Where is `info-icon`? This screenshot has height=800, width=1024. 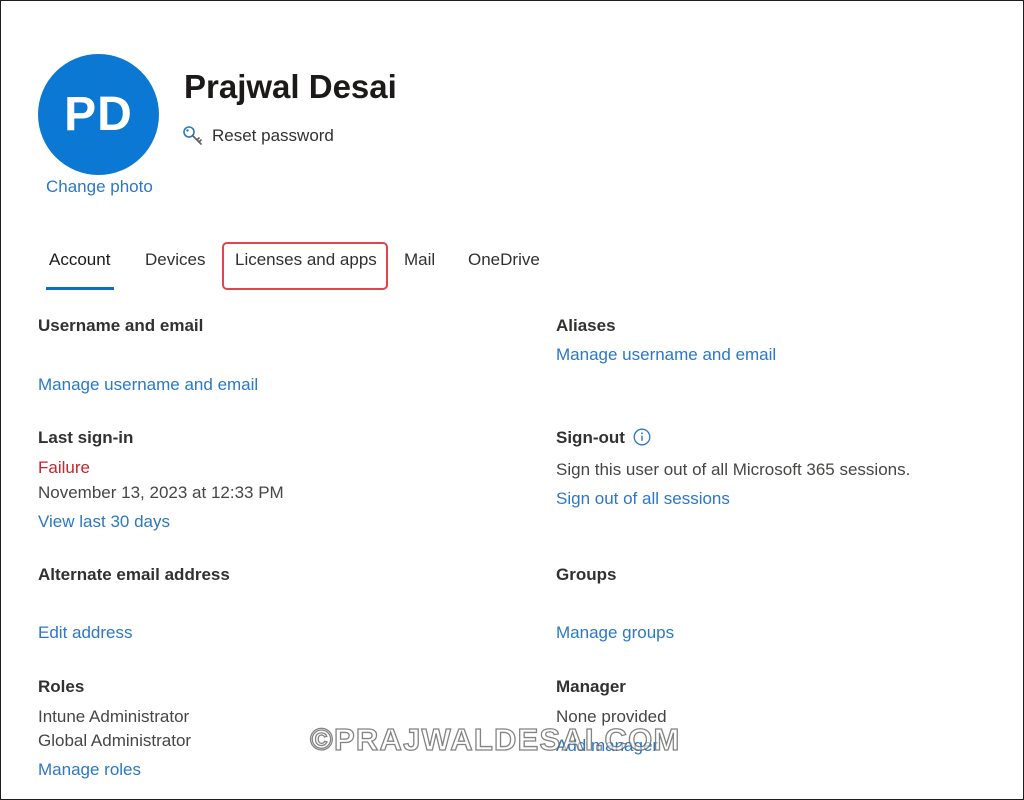
info-icon is located at coordinates (642, 437).